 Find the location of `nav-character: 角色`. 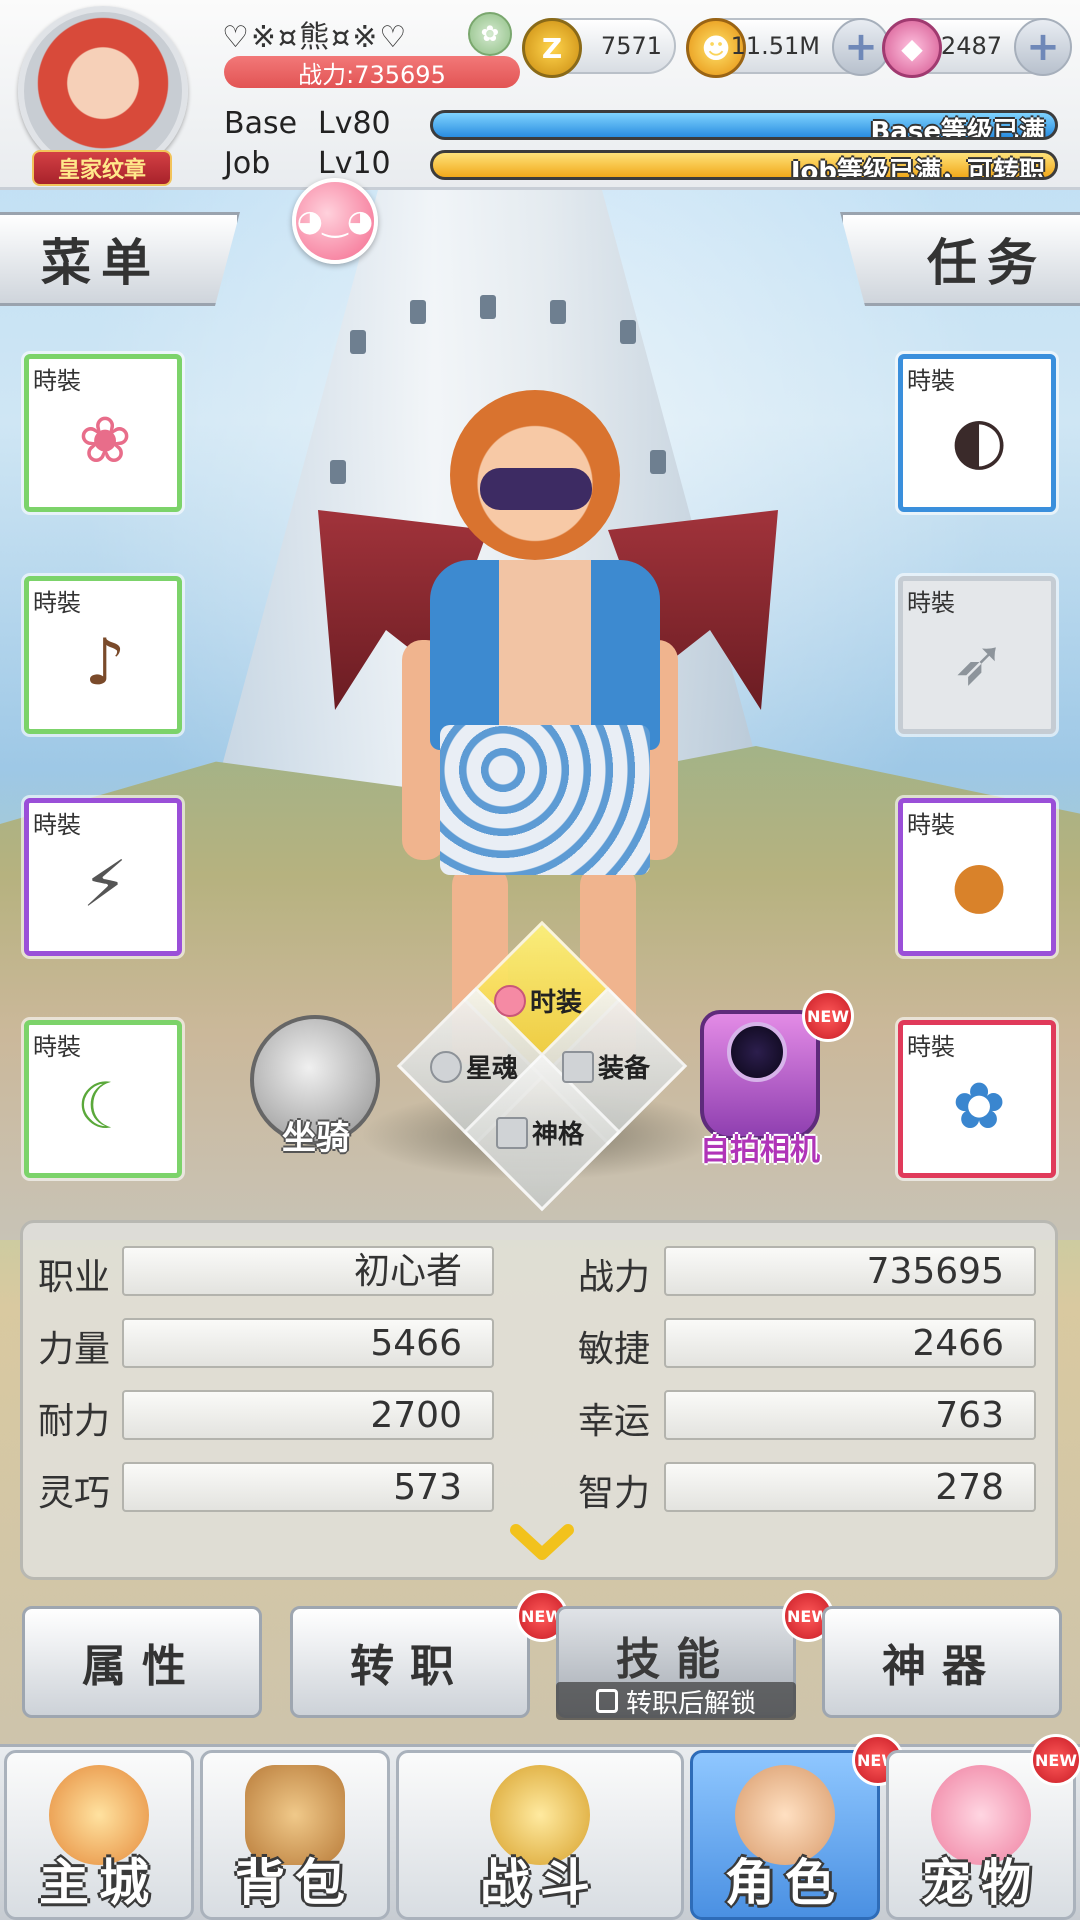

nav-character: 角色 is located at coordinates (785, 1835).